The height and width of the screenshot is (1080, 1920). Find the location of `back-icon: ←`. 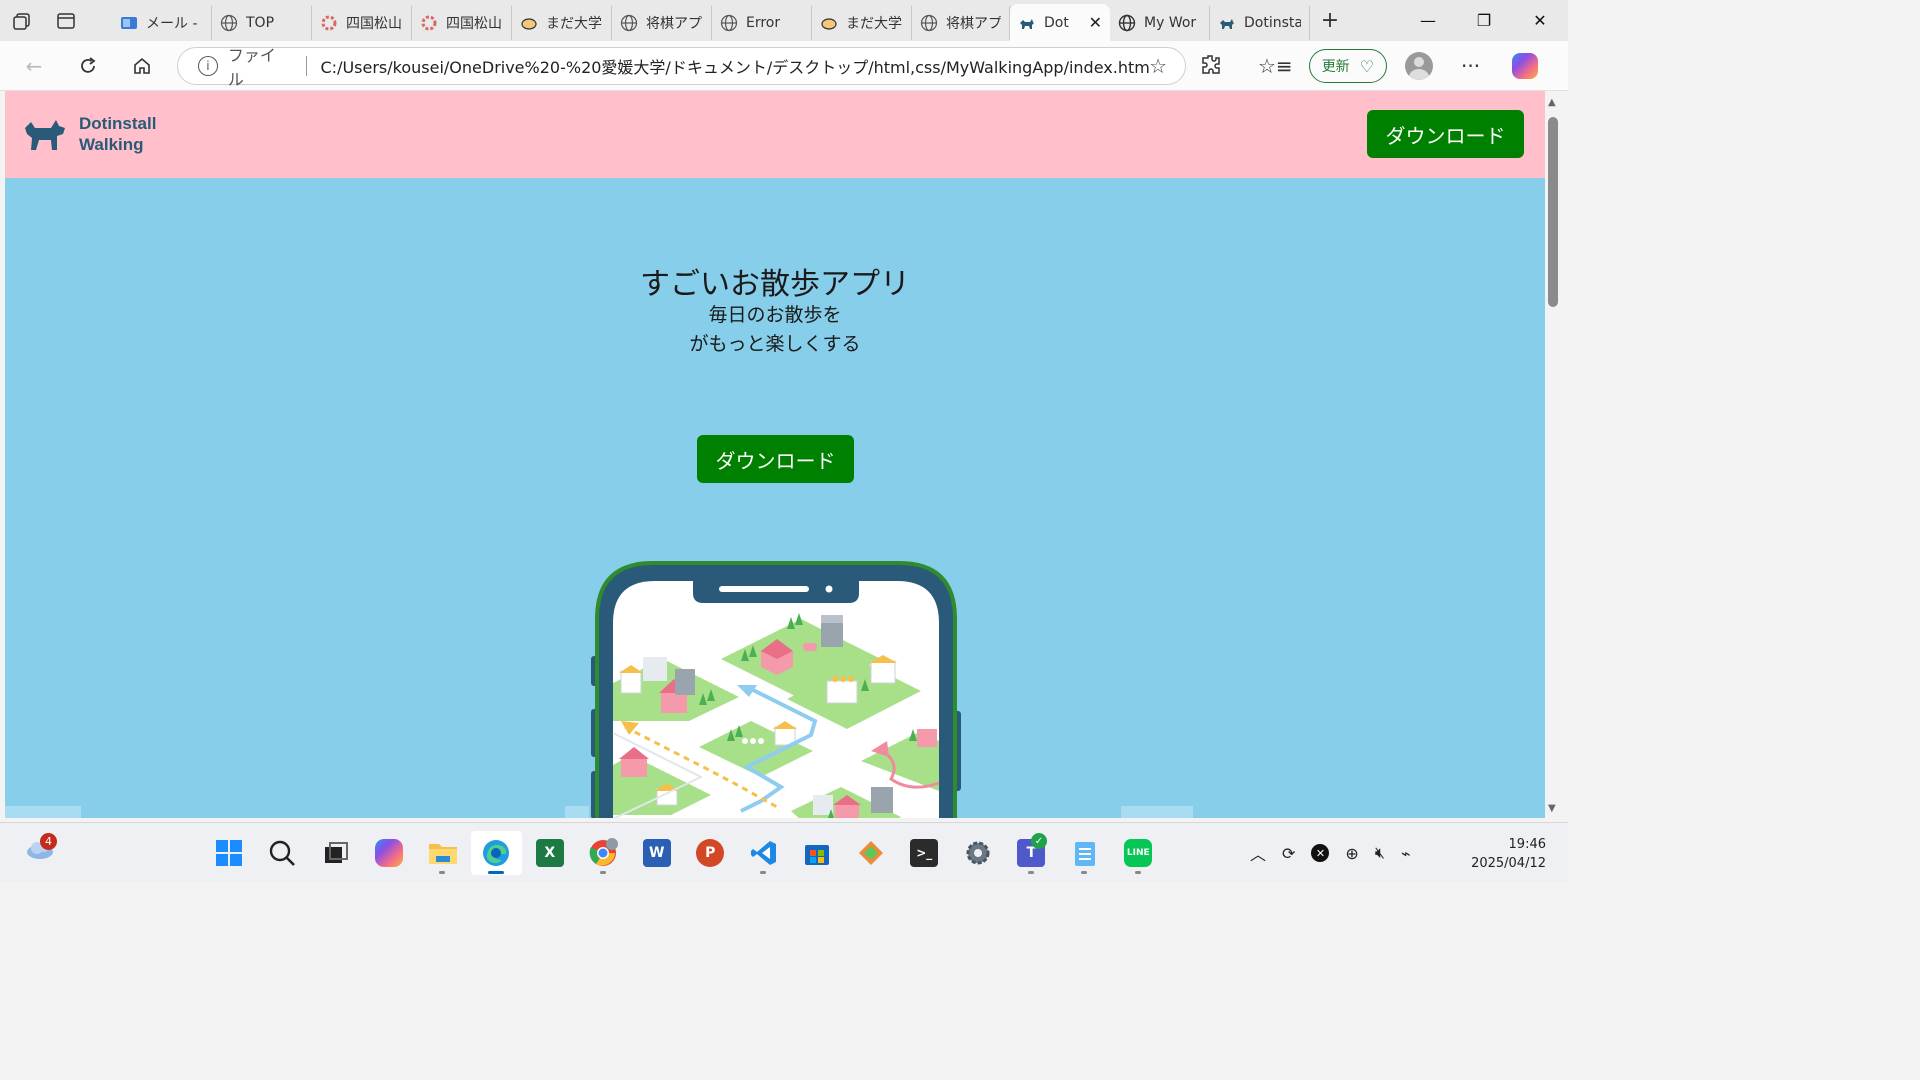

back-icon: ← is located at coordinates (34, 66).